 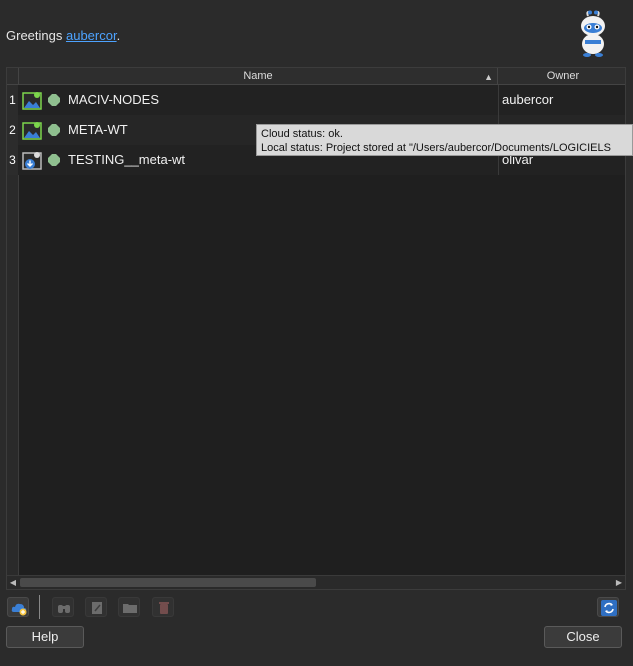 I want to click on row-number: 1, so click(x=12, y=100).